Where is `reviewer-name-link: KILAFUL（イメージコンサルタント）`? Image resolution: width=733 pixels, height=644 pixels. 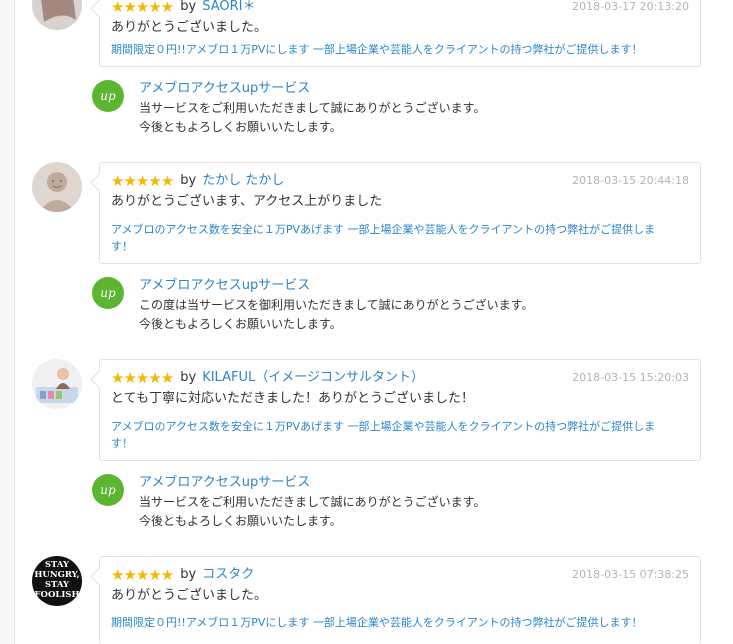
reviewer-name-link: KILAFUL（イメージコンサルタント） is located at coordinates (313, 378).